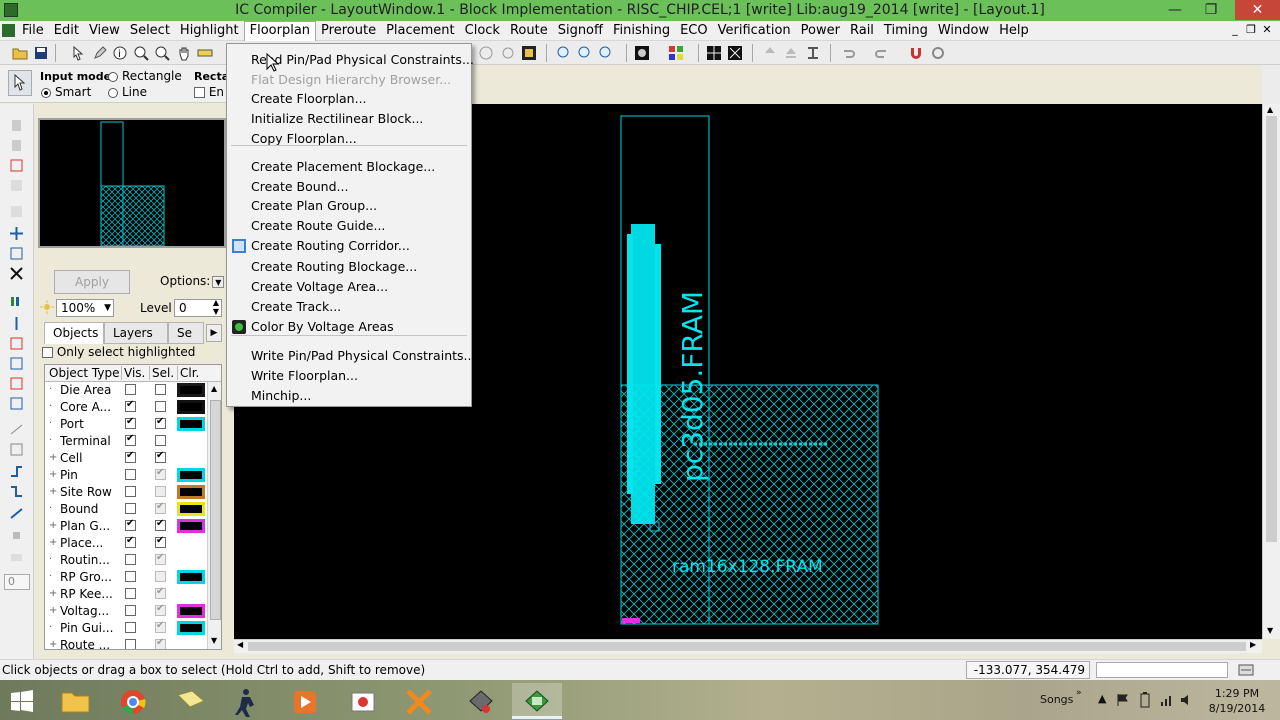  What do you see at coordinates (529, 31) in the screenshot?
I see `menu-route: Route` at bounding box center [529, 31].